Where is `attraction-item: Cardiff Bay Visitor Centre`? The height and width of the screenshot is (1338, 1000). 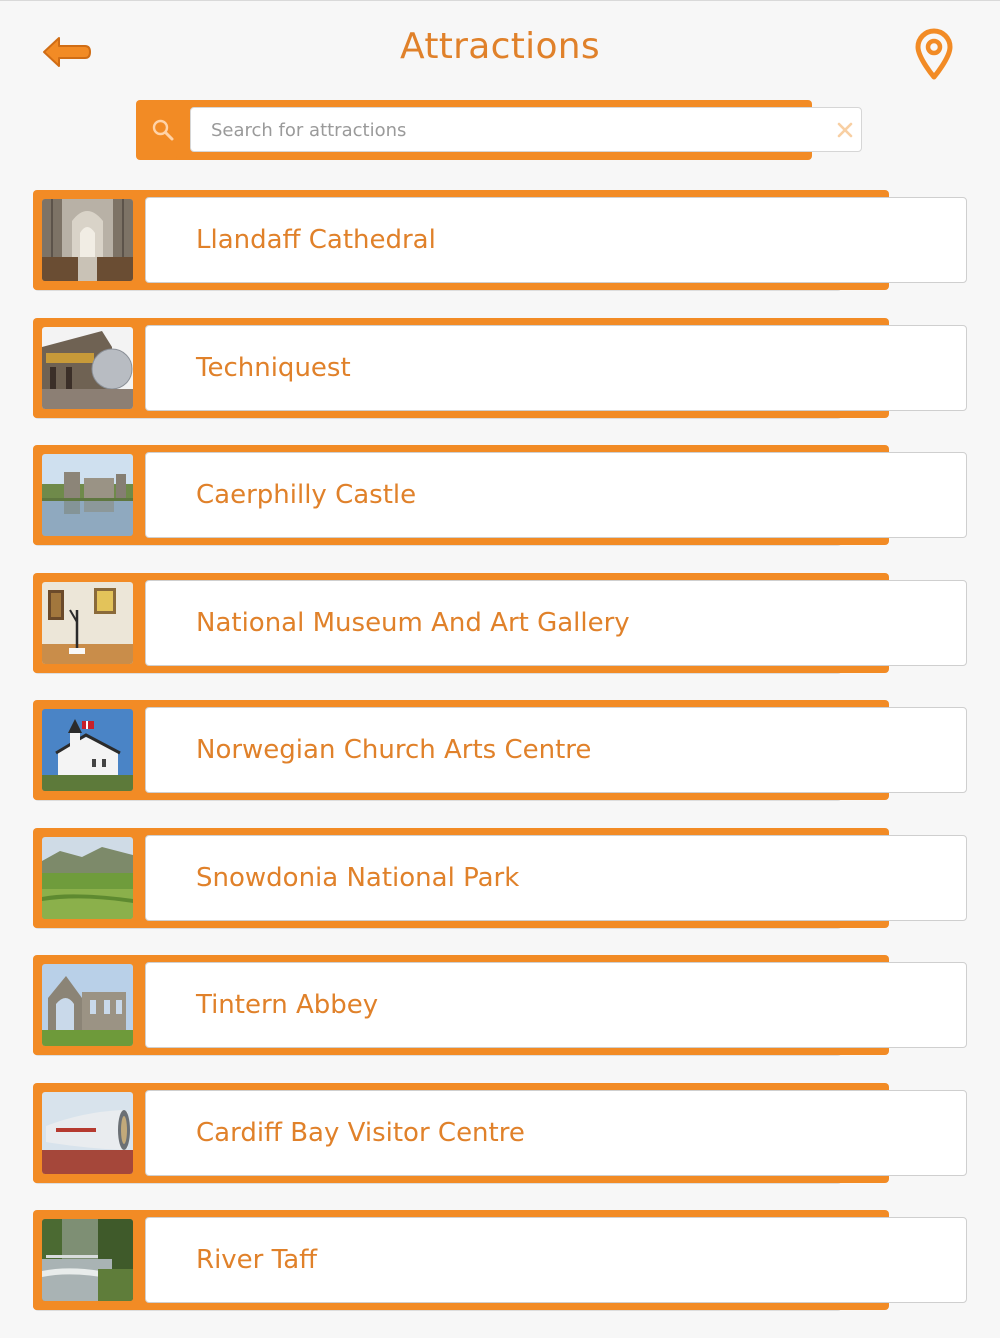
attraction-item: Cardiff Bay Visitor Centre is located at coordinates (500, 1133).